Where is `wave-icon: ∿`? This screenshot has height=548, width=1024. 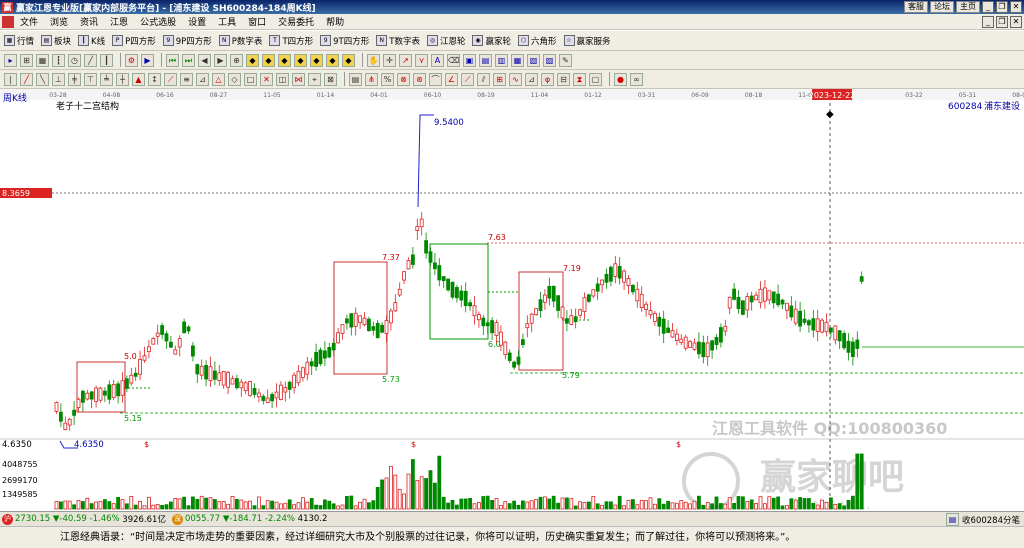 wave-icon: ∿ is located at coordinates (515, 79).